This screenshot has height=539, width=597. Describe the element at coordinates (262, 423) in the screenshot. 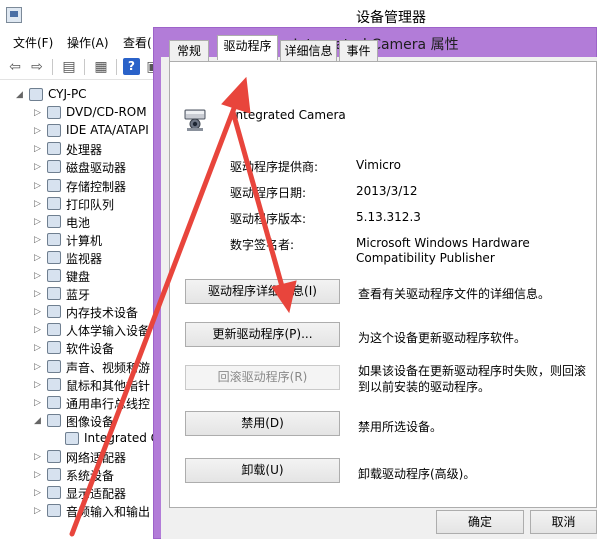

I see `disable-device-button: 禁用(D)` at that location.